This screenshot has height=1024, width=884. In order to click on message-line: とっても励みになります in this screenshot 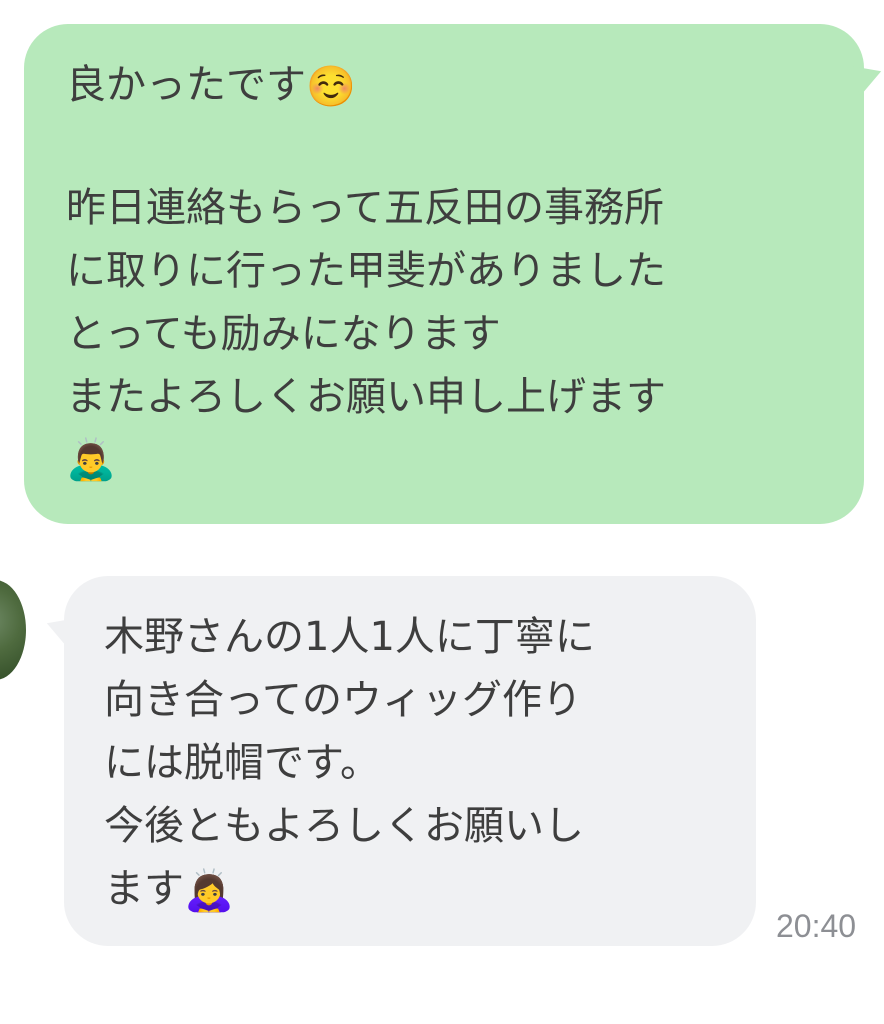, I will do `click(283, 334)`.